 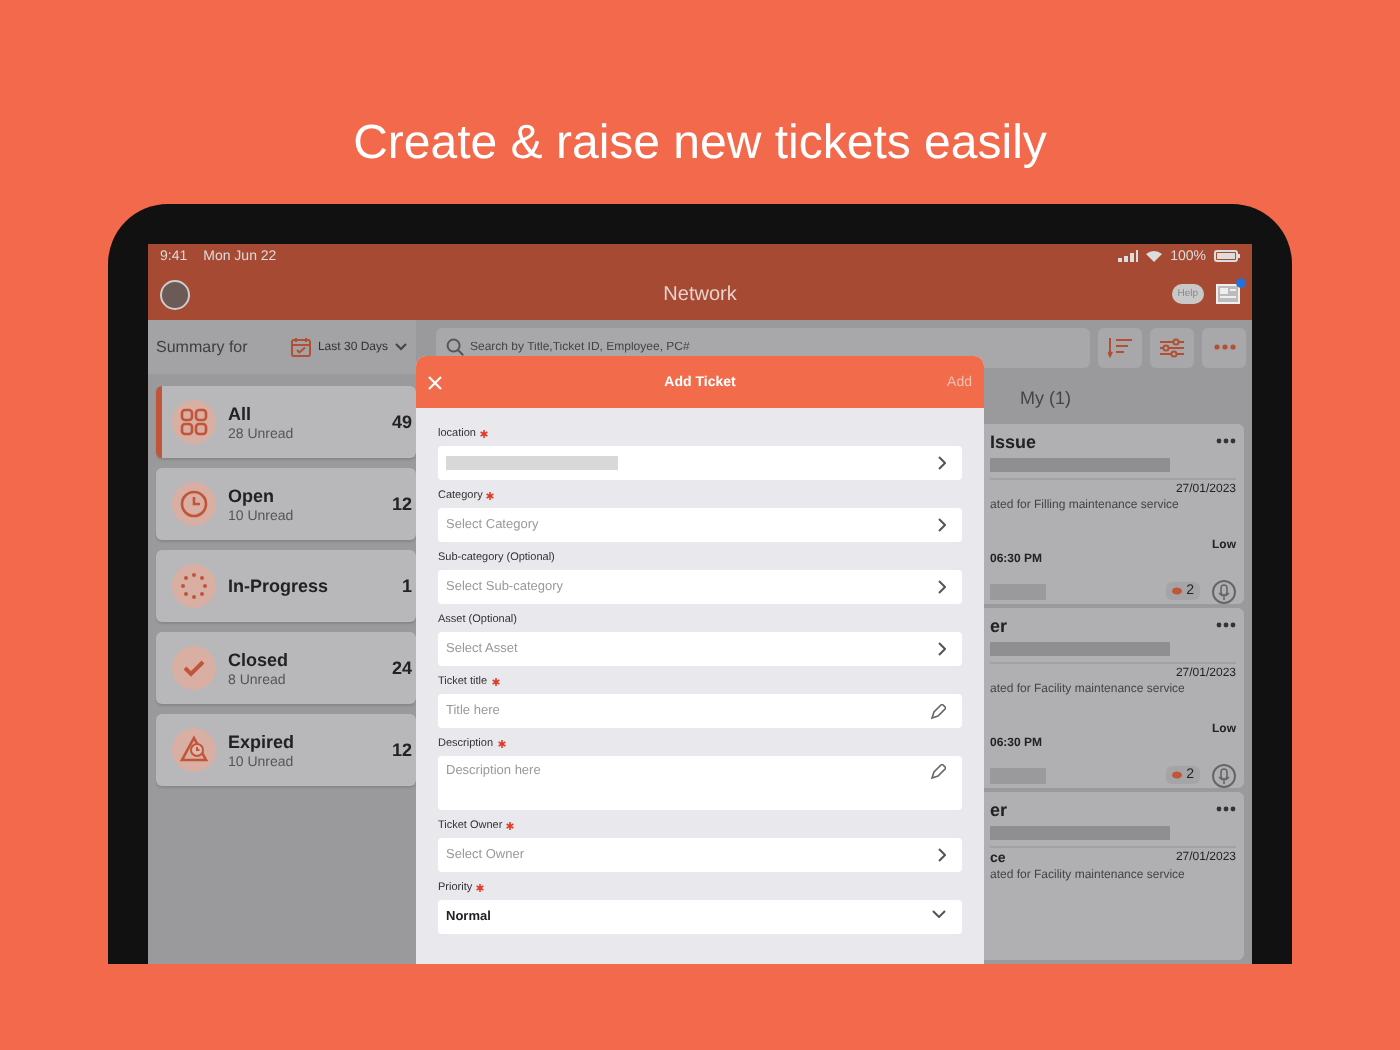 I want to click on headline: Create & raise new tickets easily, so click(x=700, y=144).